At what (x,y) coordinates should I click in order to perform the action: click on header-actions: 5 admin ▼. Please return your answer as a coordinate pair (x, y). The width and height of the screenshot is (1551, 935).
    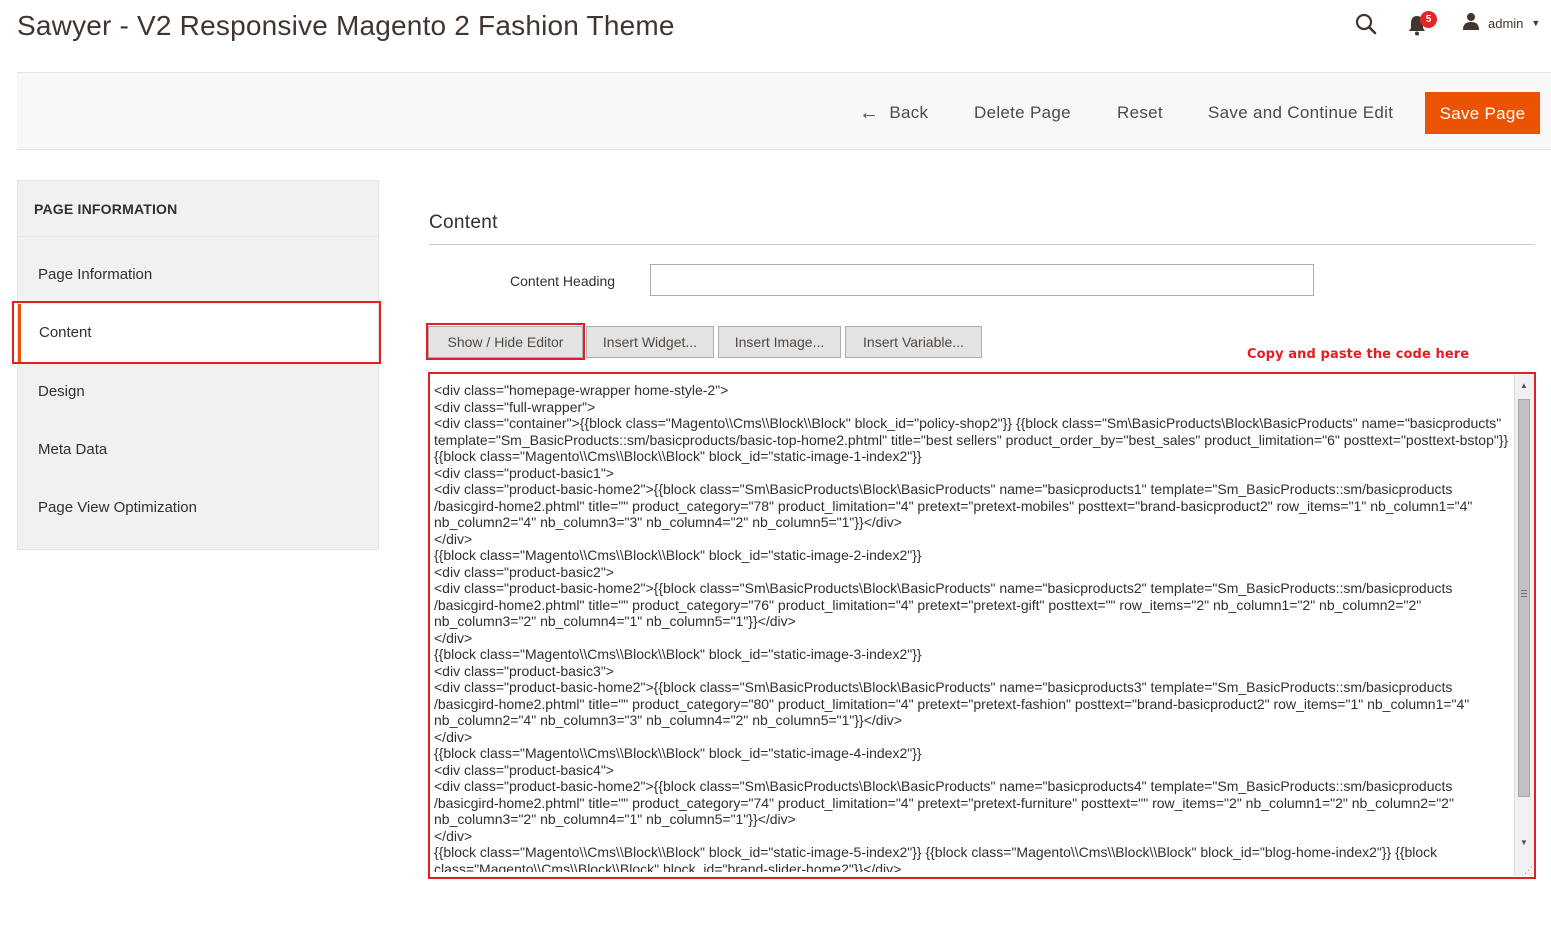
    Looking at the image, I should click on (1441, 24).